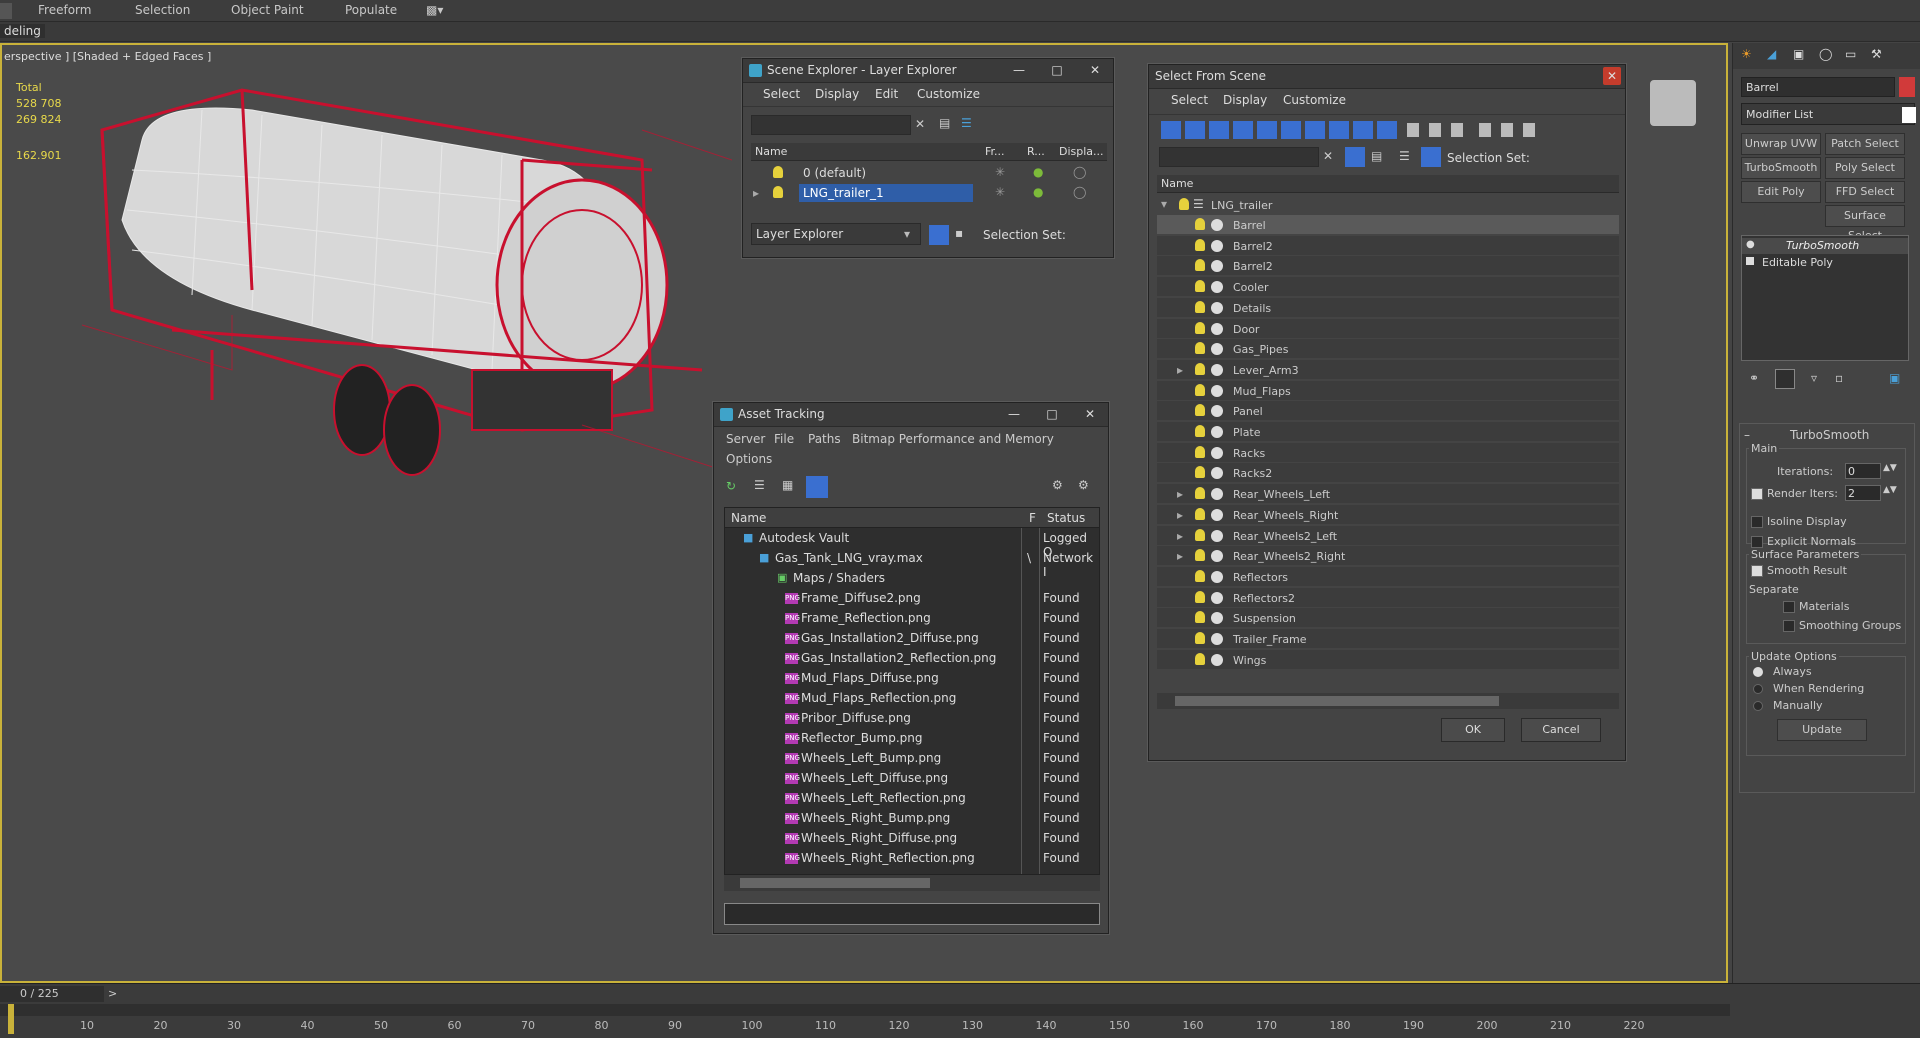  Describe the element at coordinates (1000, 192) in the screenshot. I see `freeze-icon: ✳` at that location.